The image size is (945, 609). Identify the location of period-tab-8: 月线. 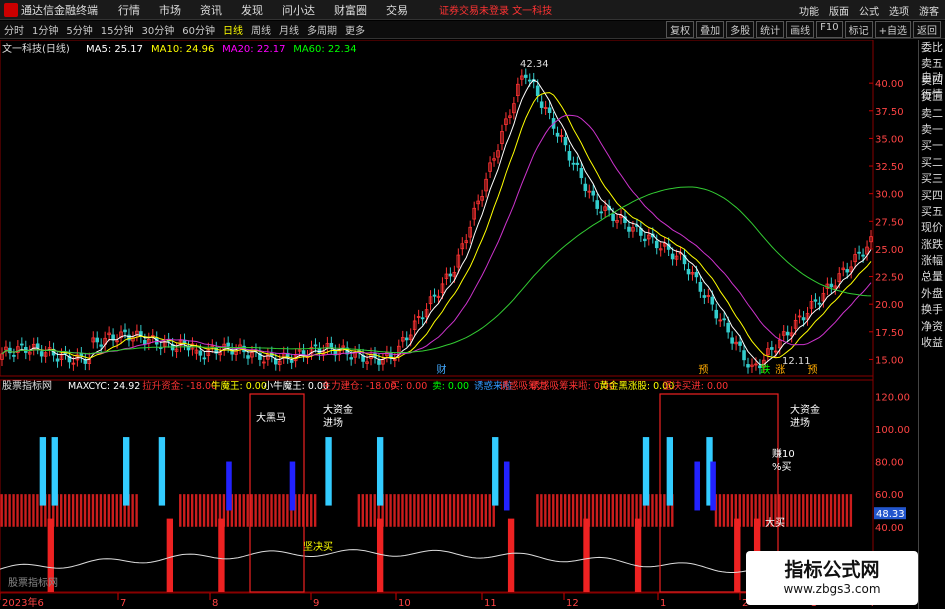
(289, 29).